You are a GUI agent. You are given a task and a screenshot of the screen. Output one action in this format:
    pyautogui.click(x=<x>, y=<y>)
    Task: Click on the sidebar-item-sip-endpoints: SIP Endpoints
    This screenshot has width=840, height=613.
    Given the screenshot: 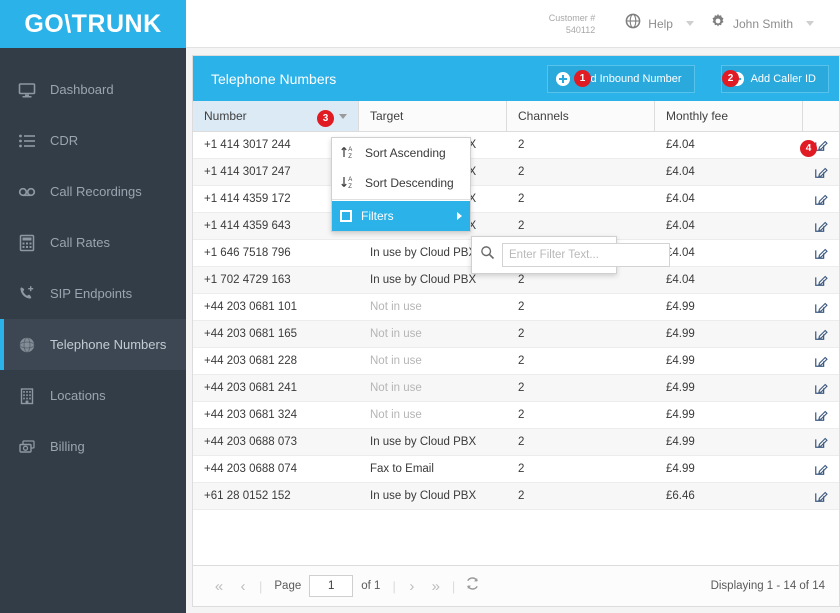 What is the action you would take?
    pyautogui.click(x=93, y=293)
    